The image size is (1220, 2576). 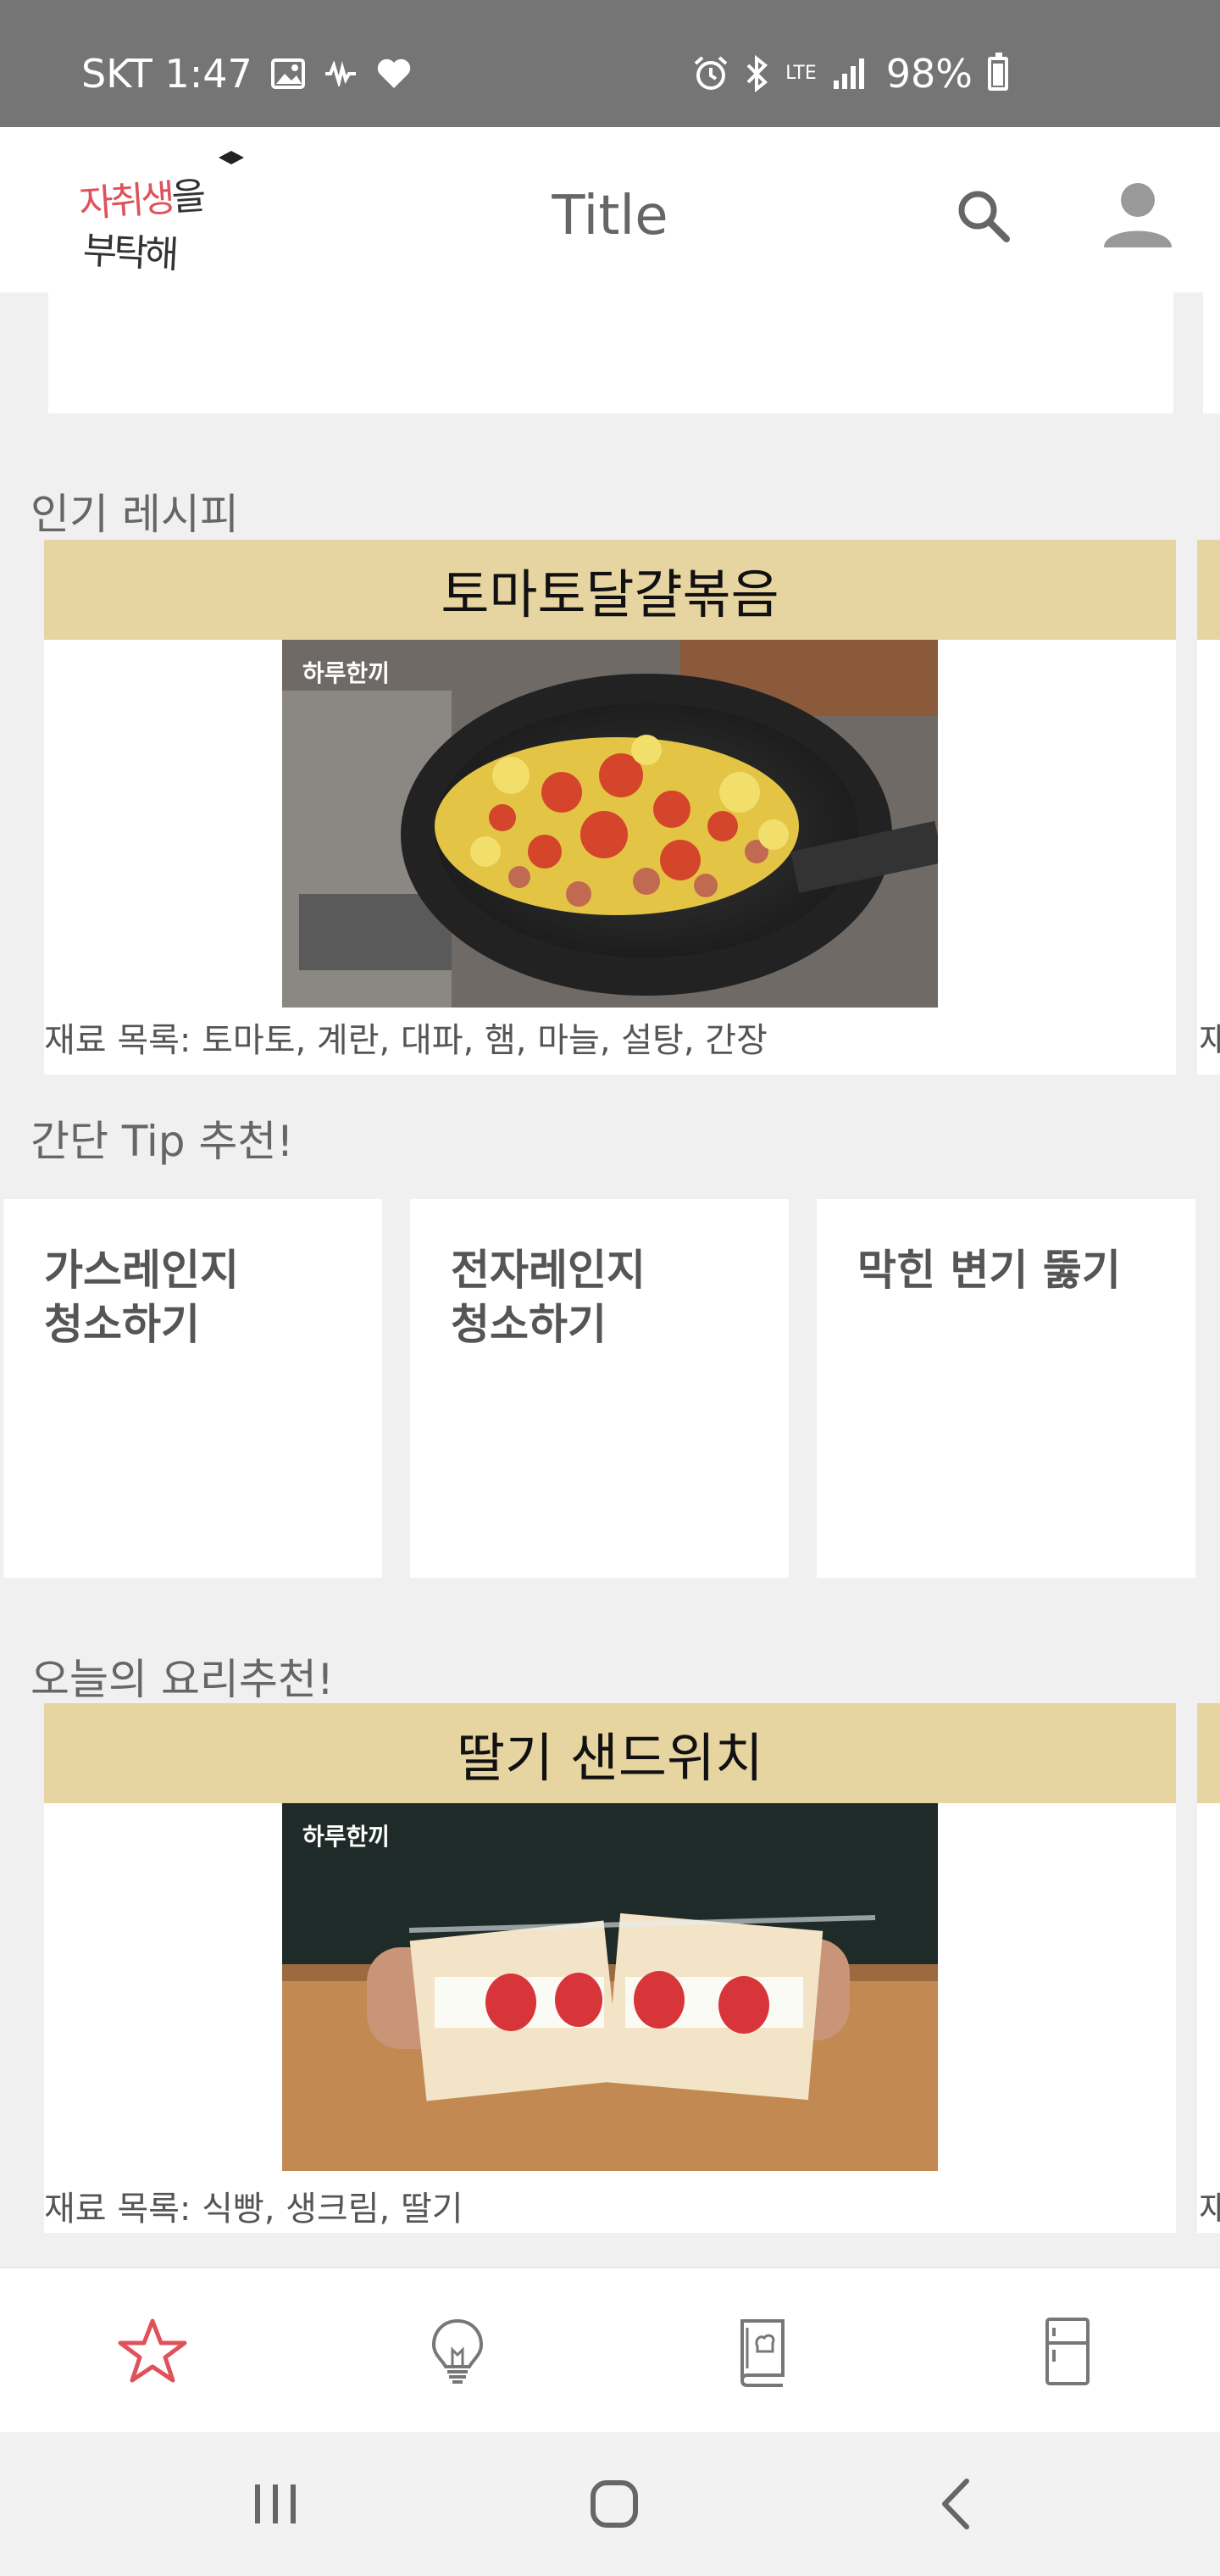 I want to click on popular-recipe-card-peek: 재, so click(x=1208, y=807).